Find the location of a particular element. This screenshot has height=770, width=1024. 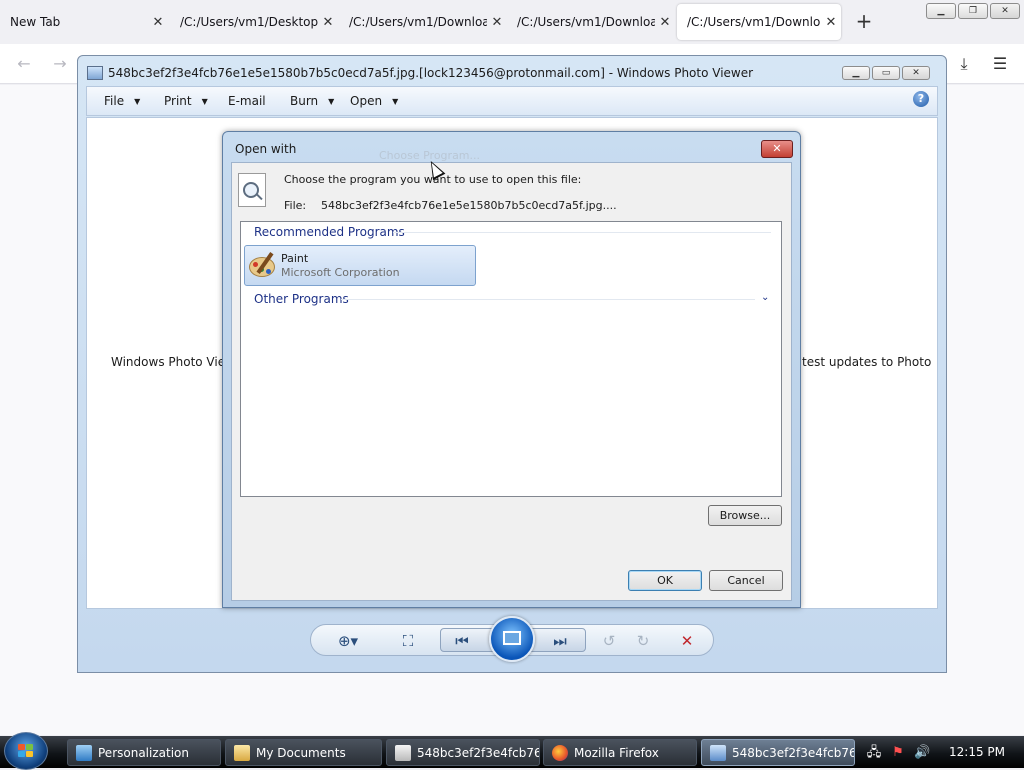

logo-quadrant-blue is located at coordinates (21, 754).